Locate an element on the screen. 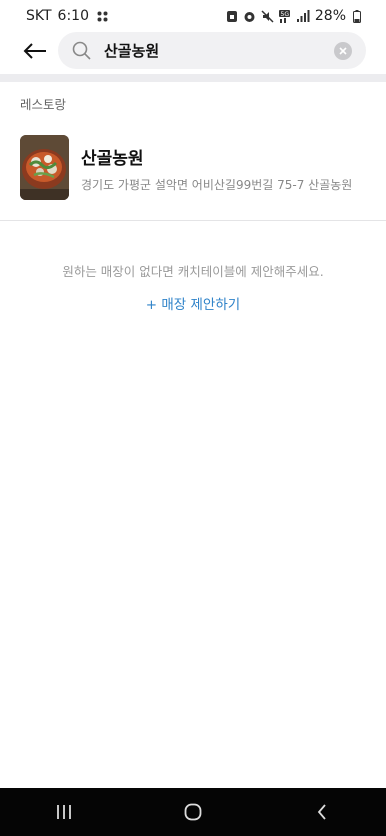 This screenshot has height=836, width=386. back-arrow-icon is located at coordinates (34, 51).